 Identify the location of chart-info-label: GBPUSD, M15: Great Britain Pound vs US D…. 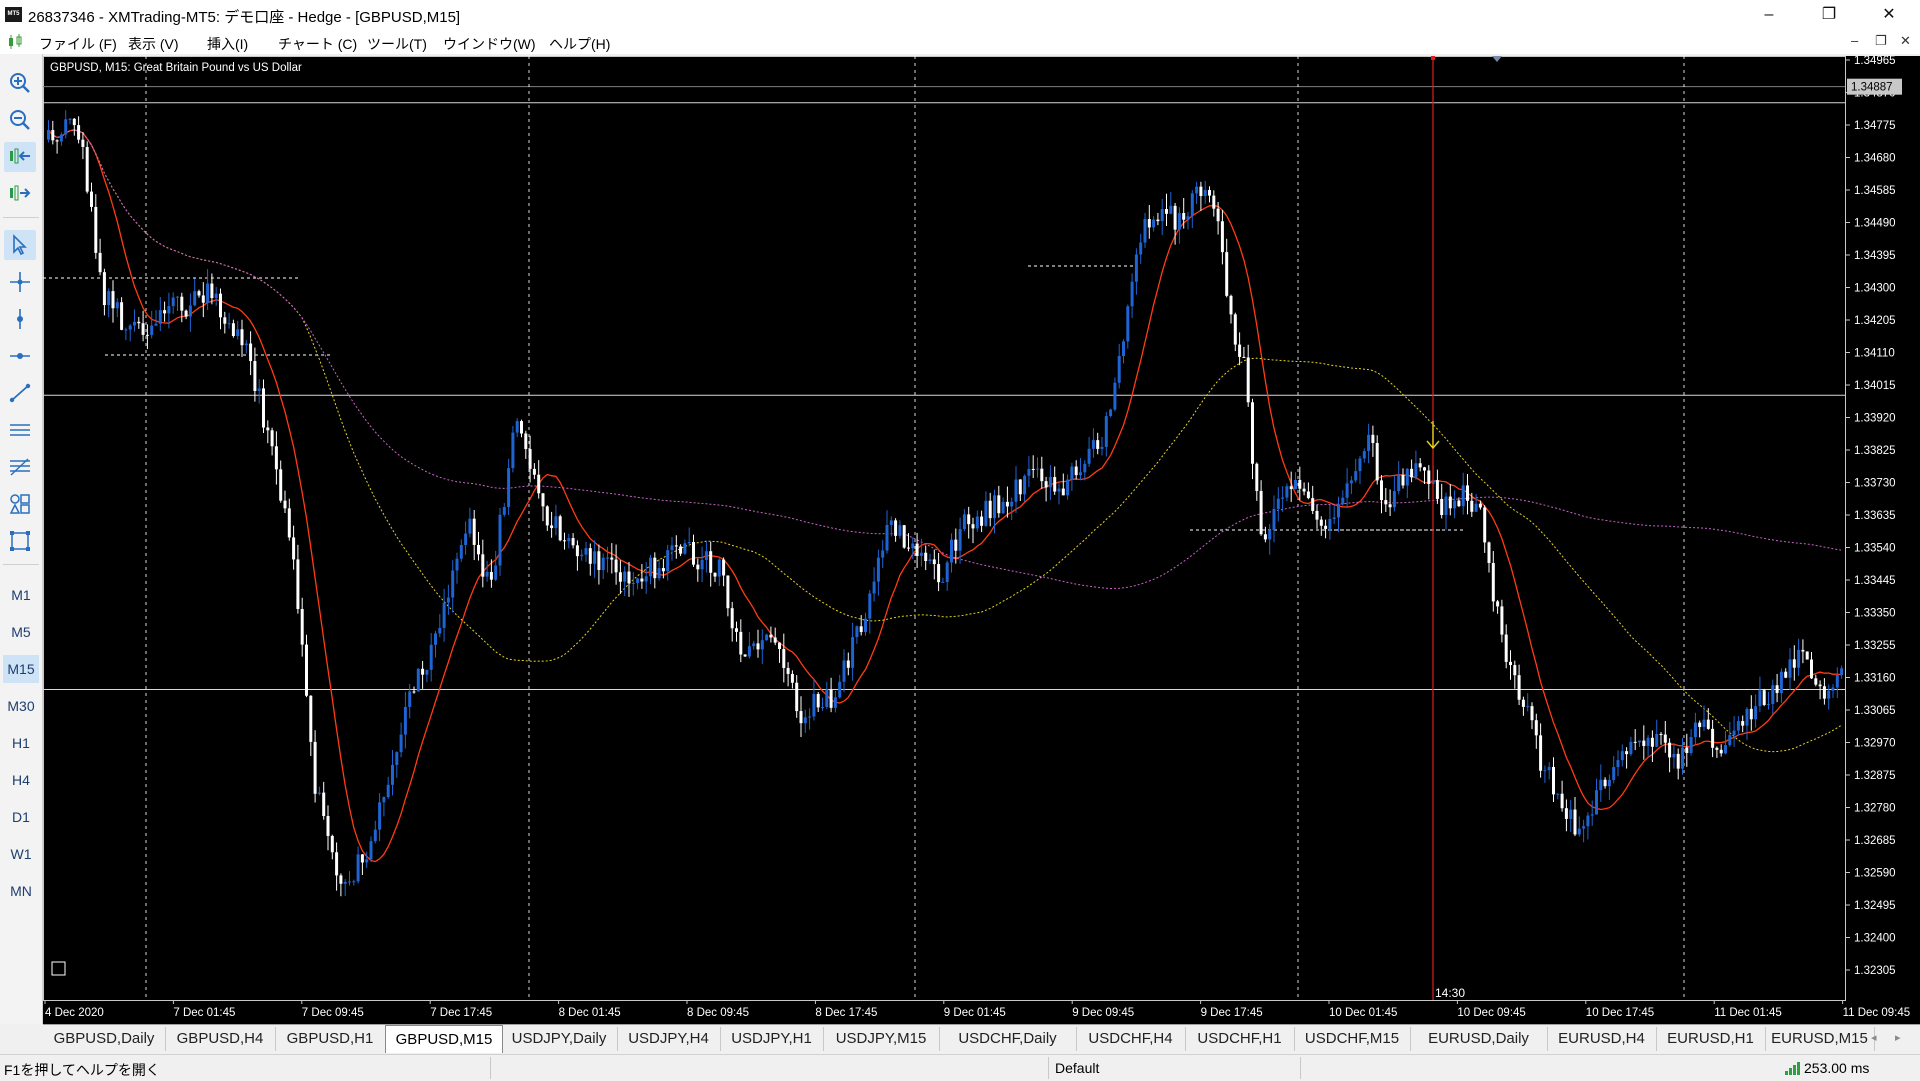
(176, 68).